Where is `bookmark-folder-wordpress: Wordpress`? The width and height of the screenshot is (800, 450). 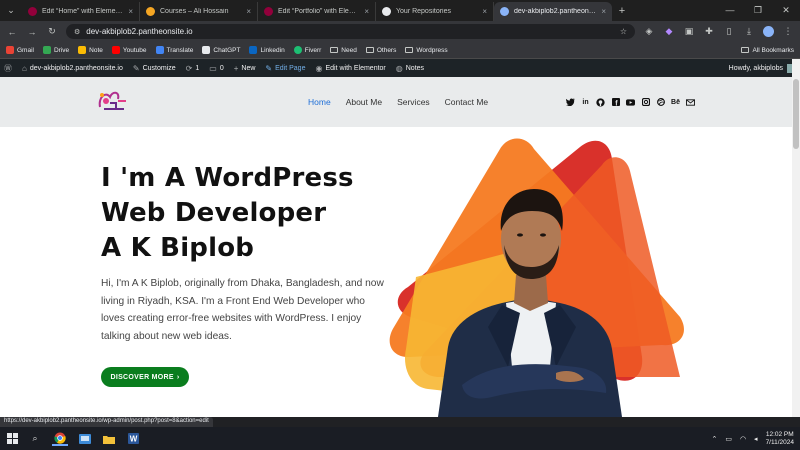
bookmark-folder-wordpress: Wordpress is located at coordinates (426, 50).